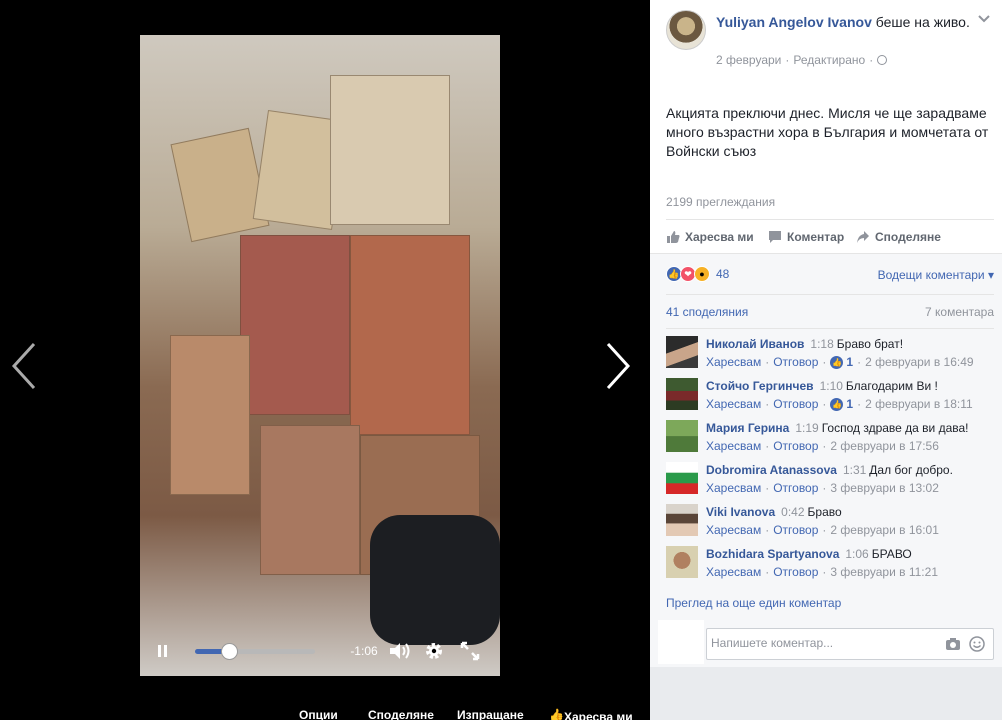 This screenshot has height=720, width=1002. I want to click on volume-icon, so click(400, 651).